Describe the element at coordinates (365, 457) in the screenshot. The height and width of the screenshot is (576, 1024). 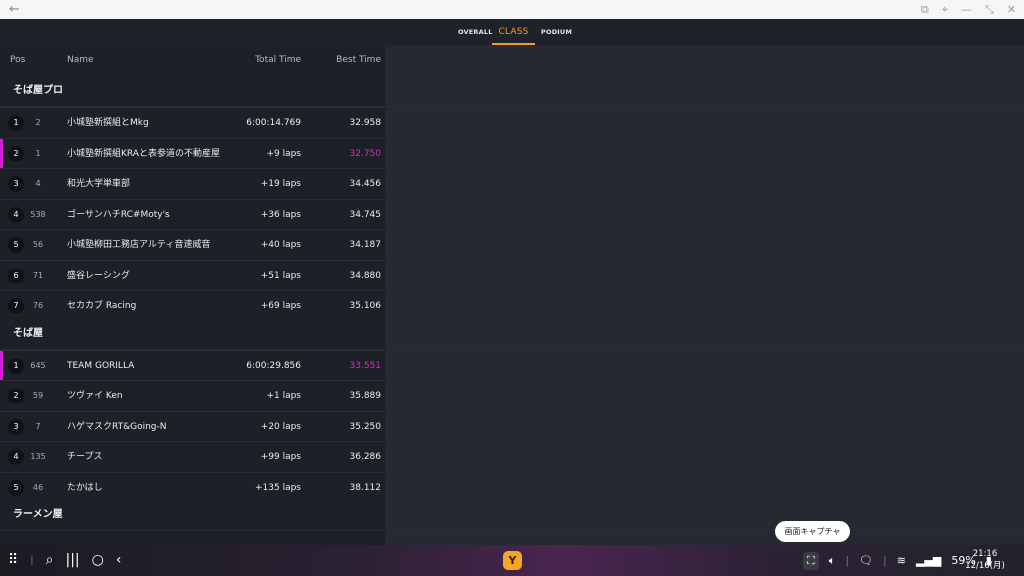
I see `best-time: 36.286` at that location.